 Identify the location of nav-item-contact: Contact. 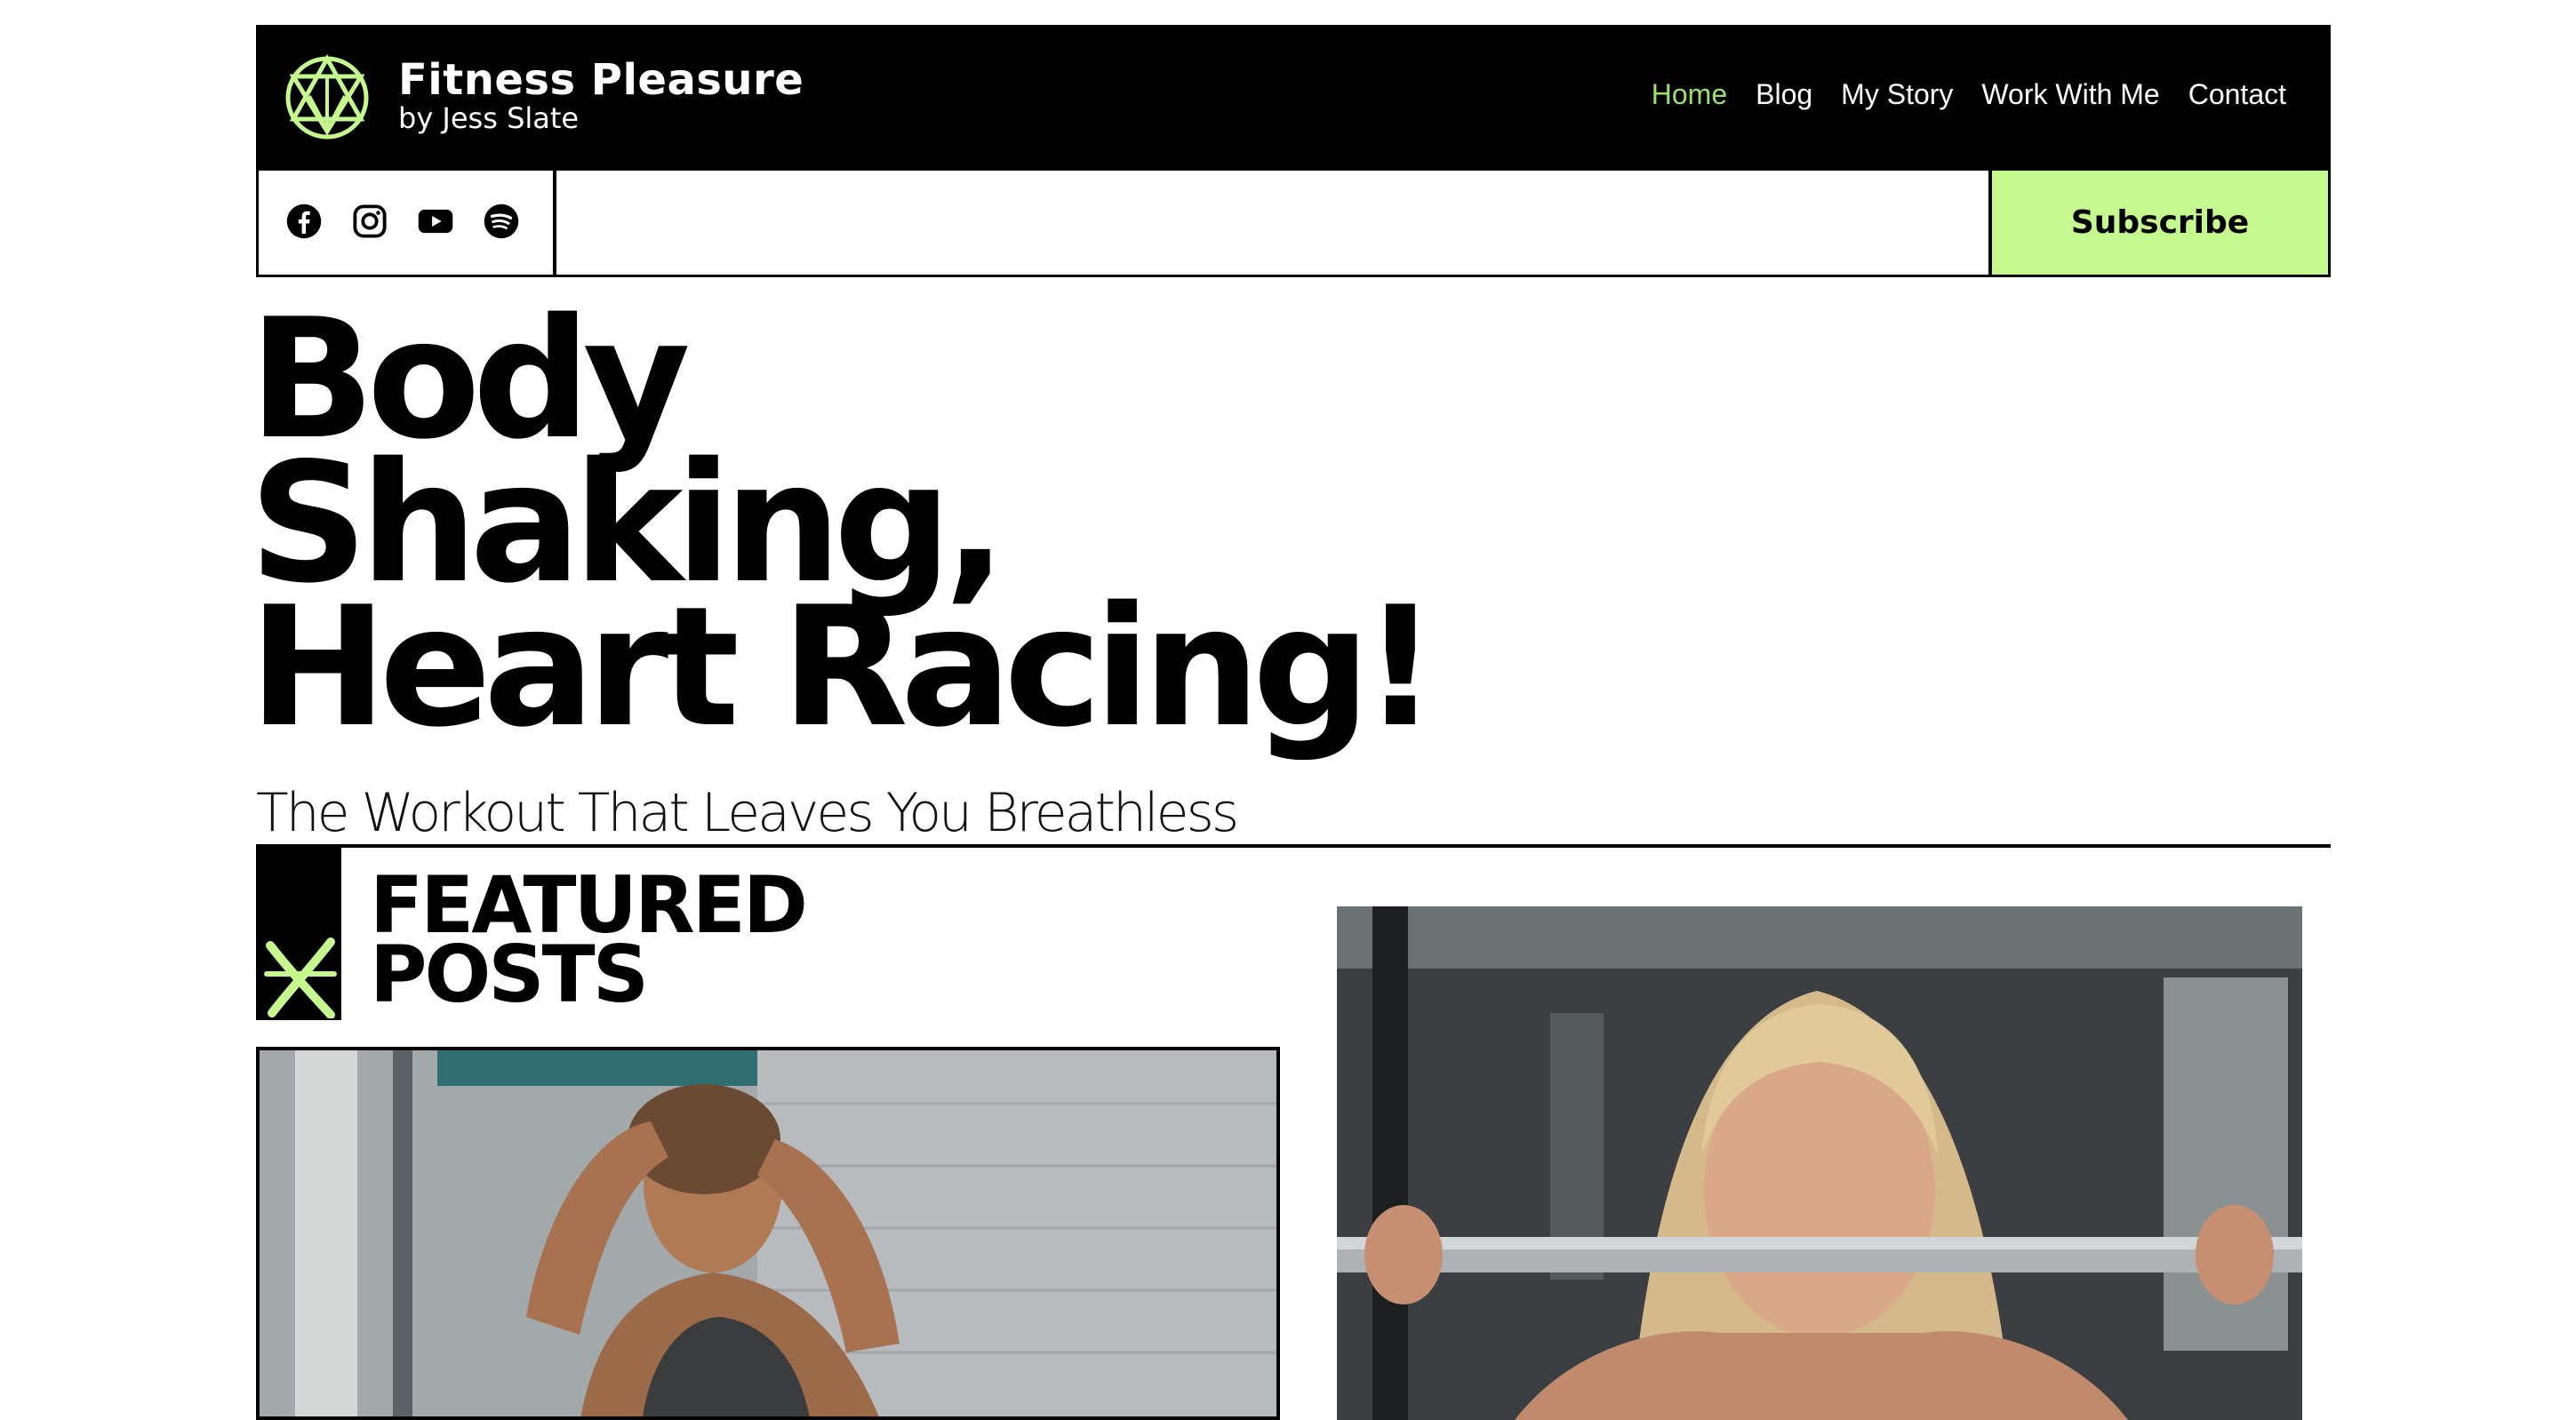
(2237, 94).